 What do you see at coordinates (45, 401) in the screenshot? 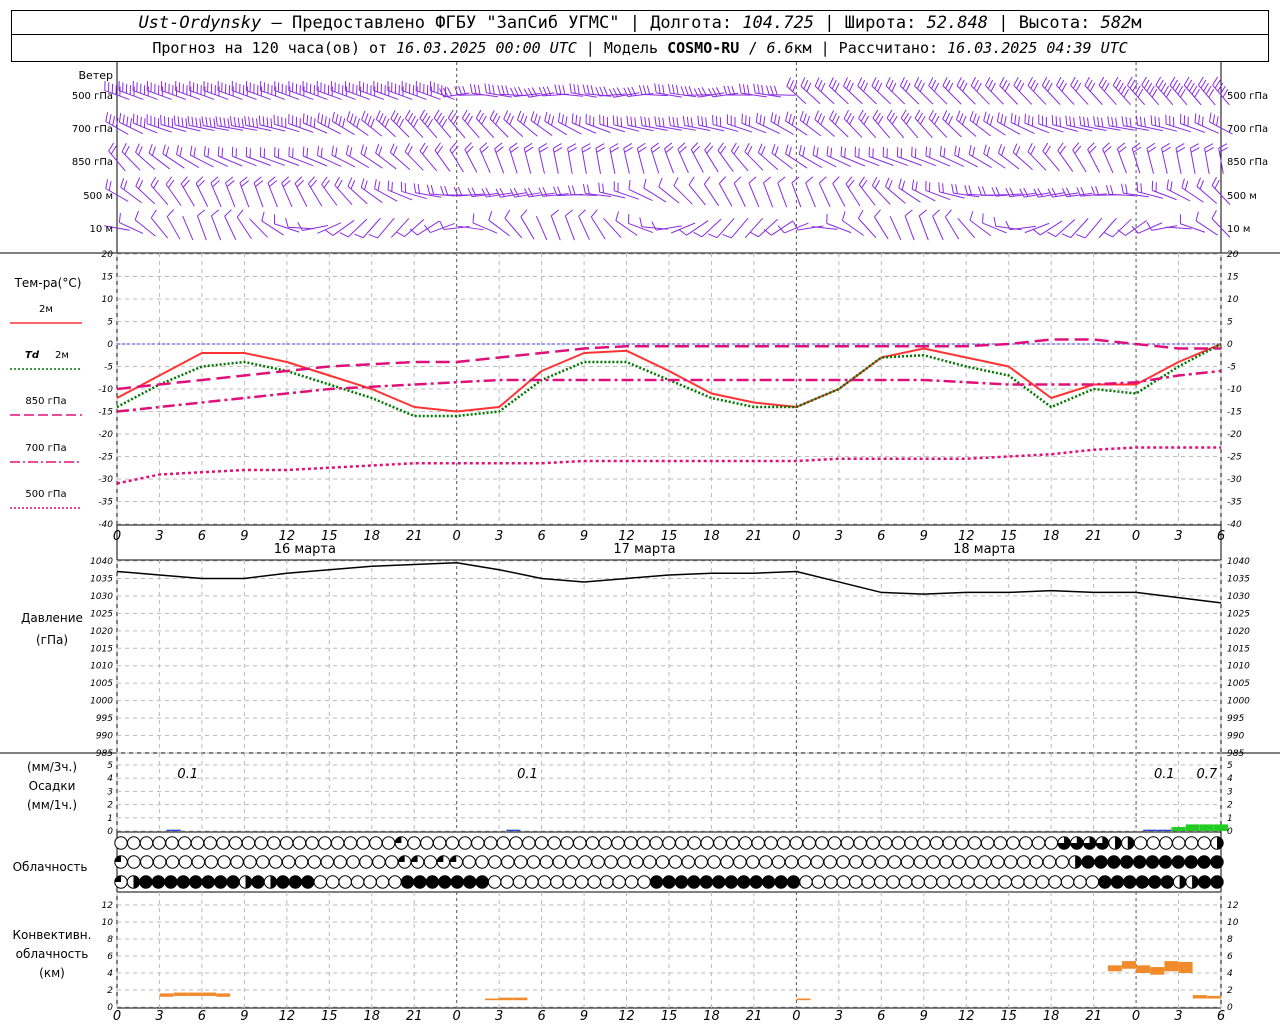
I see `legend-label: 850 гПа` at bounding box center [45, 401].